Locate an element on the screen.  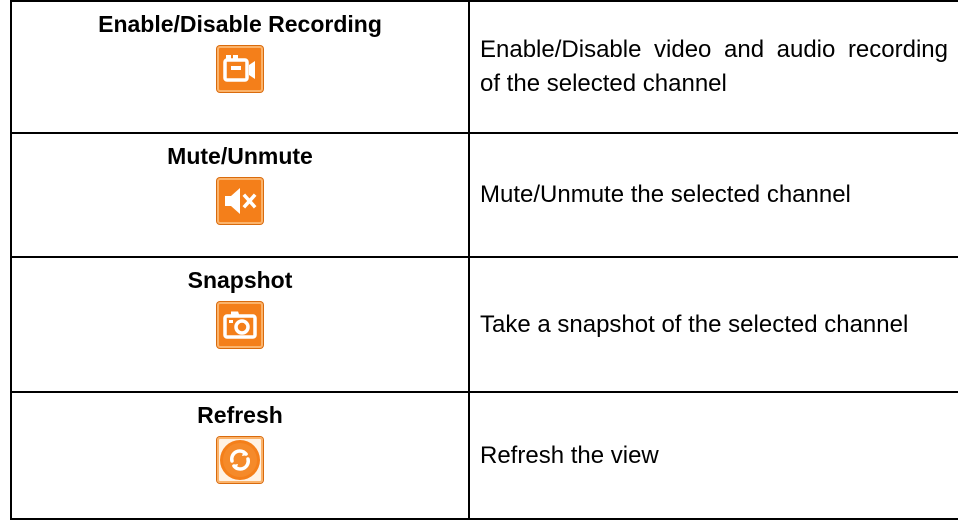
refresh-icon is located at coordinates (240, 460).